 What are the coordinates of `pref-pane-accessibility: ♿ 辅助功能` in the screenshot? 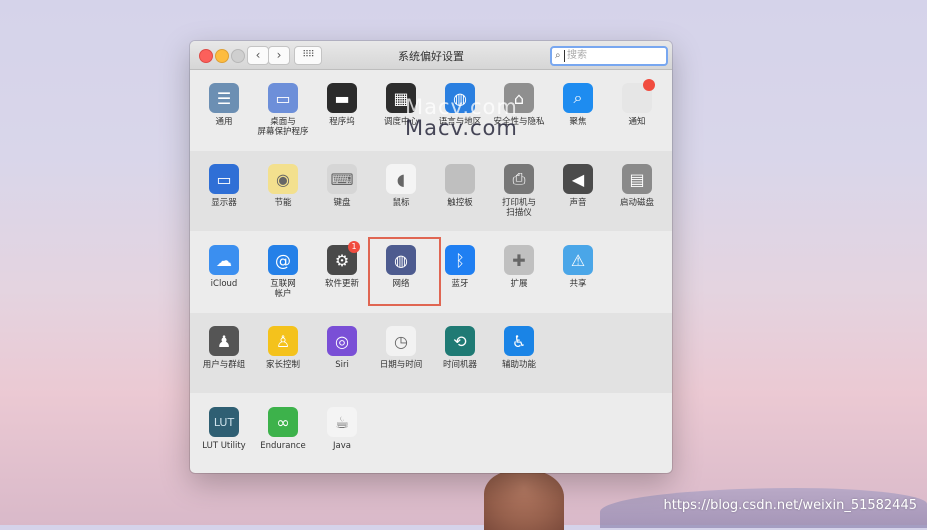 It's located at (519, 348).